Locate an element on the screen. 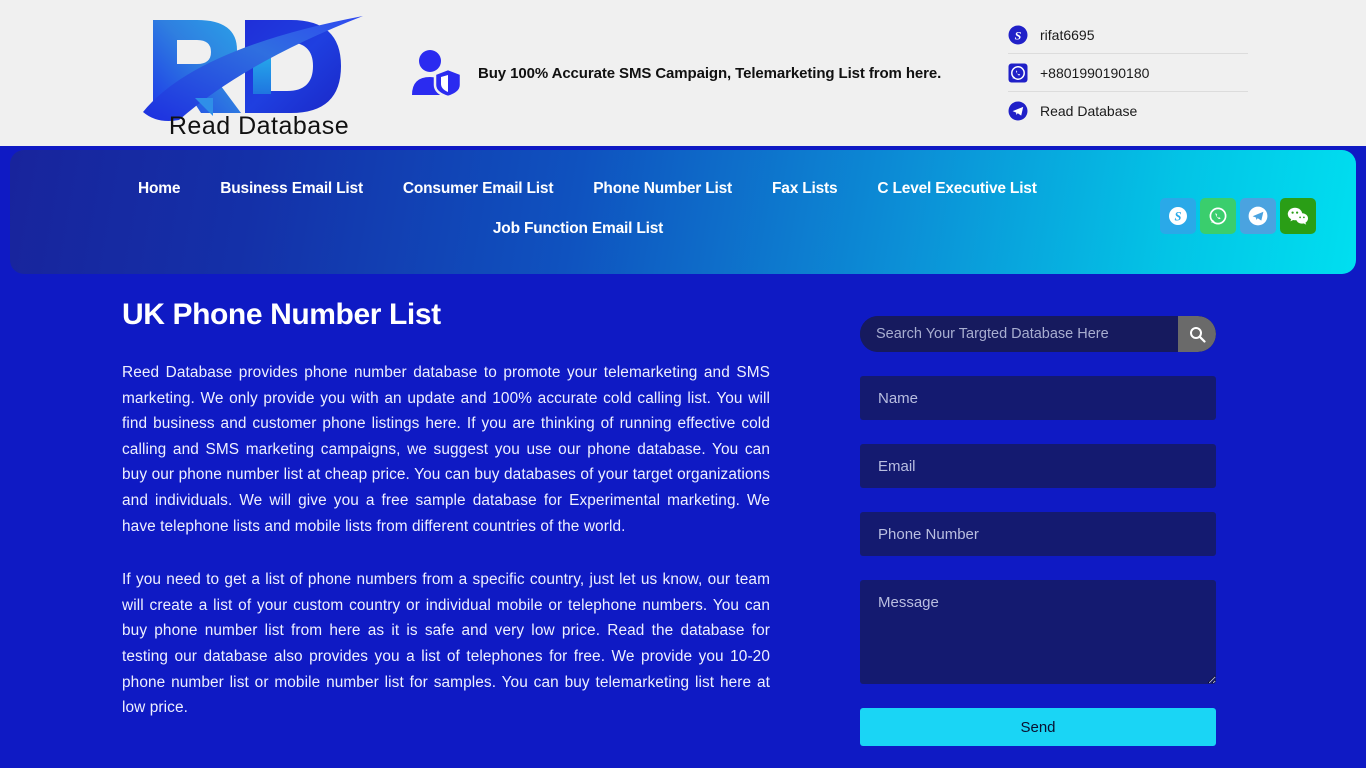 This screenshot has width=1366, height=768. nav-item-phone-number: Phone Number List is located at coordinates (662, 189).